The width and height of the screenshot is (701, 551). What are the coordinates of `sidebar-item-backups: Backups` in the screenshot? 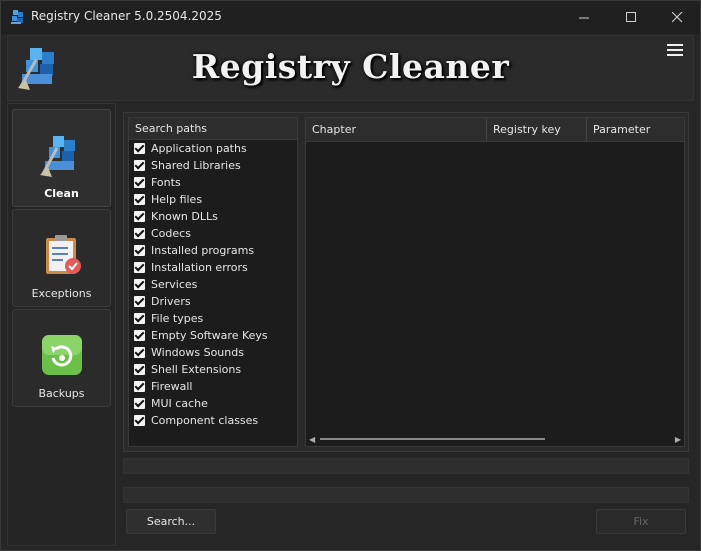 It's located at (61, 358).